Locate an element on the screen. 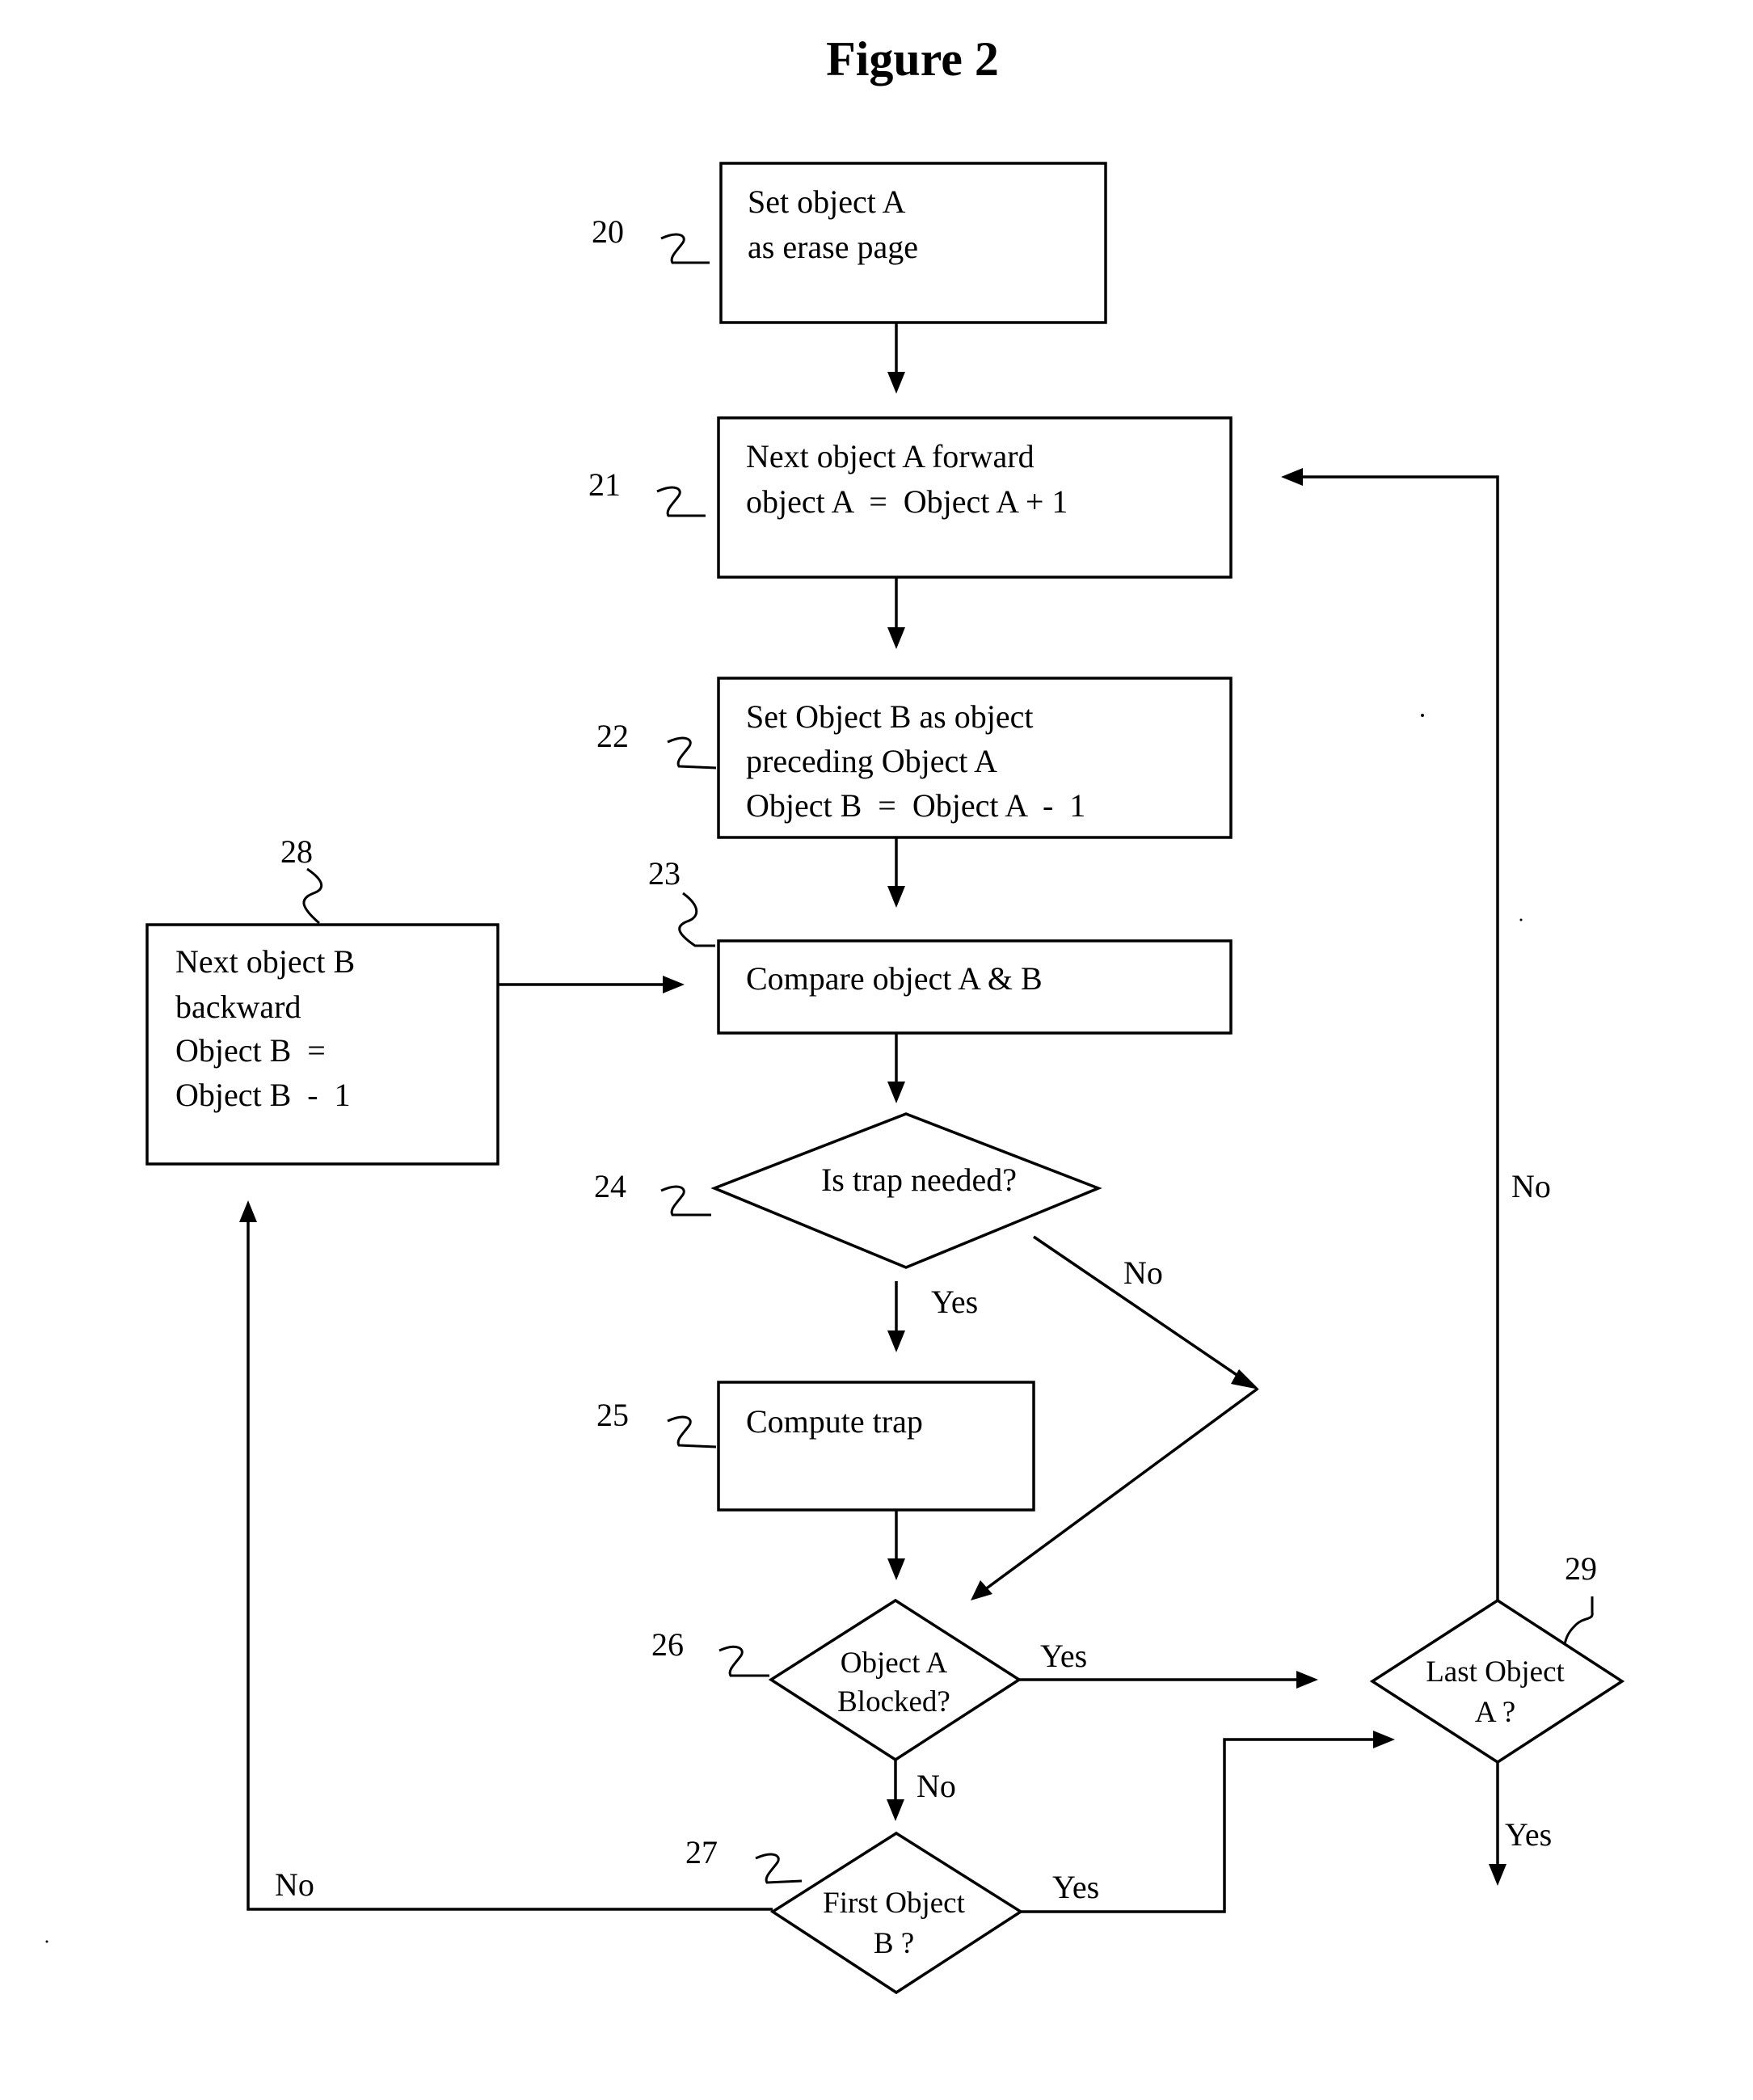 This screenshot has height=2100, width=1753. node-23-line-1: Compare object A & B is located at coordinates (894, 978).